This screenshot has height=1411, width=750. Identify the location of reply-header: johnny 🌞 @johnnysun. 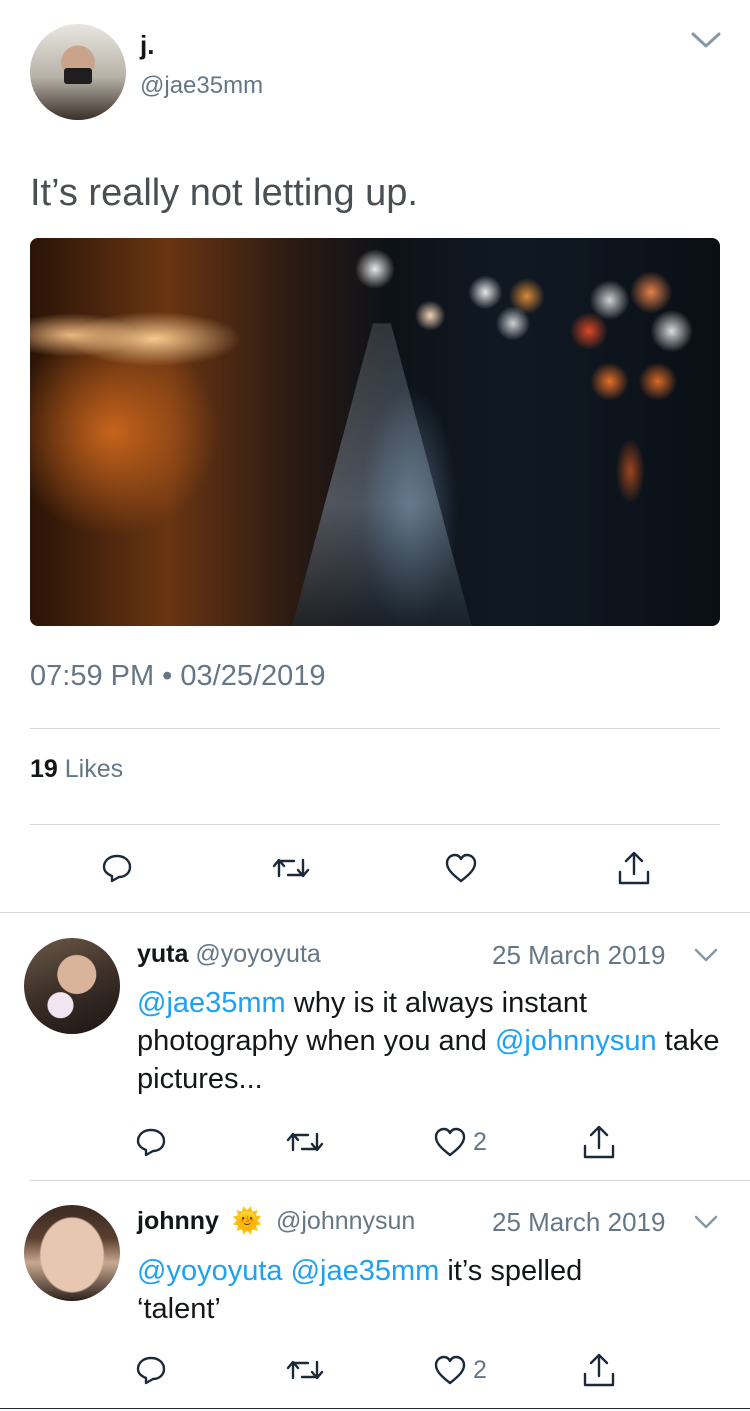
(276, 1221).